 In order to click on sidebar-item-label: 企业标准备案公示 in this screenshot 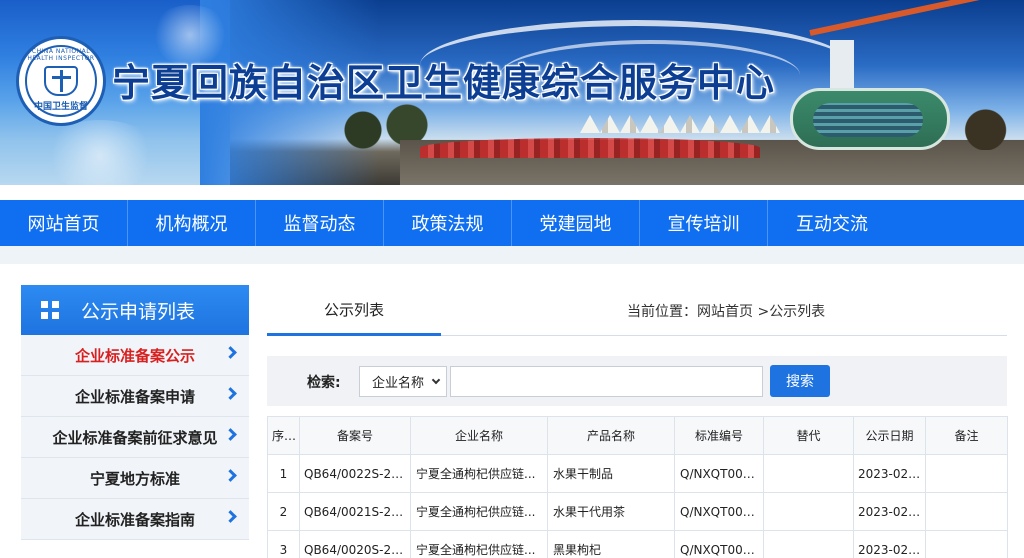, I will do `click(134, 355)`.